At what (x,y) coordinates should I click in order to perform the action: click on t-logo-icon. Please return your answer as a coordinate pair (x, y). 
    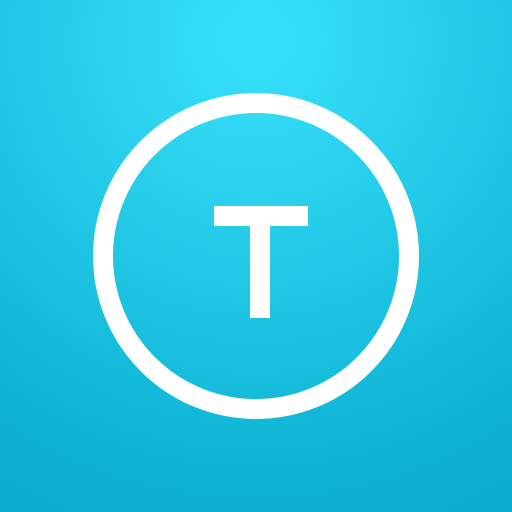
    Looking at the image, I should click on (261, 262).